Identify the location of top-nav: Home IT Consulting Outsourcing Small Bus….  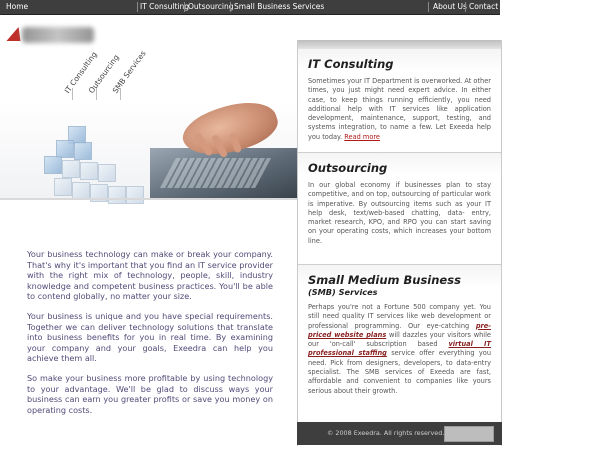
(250, 7).